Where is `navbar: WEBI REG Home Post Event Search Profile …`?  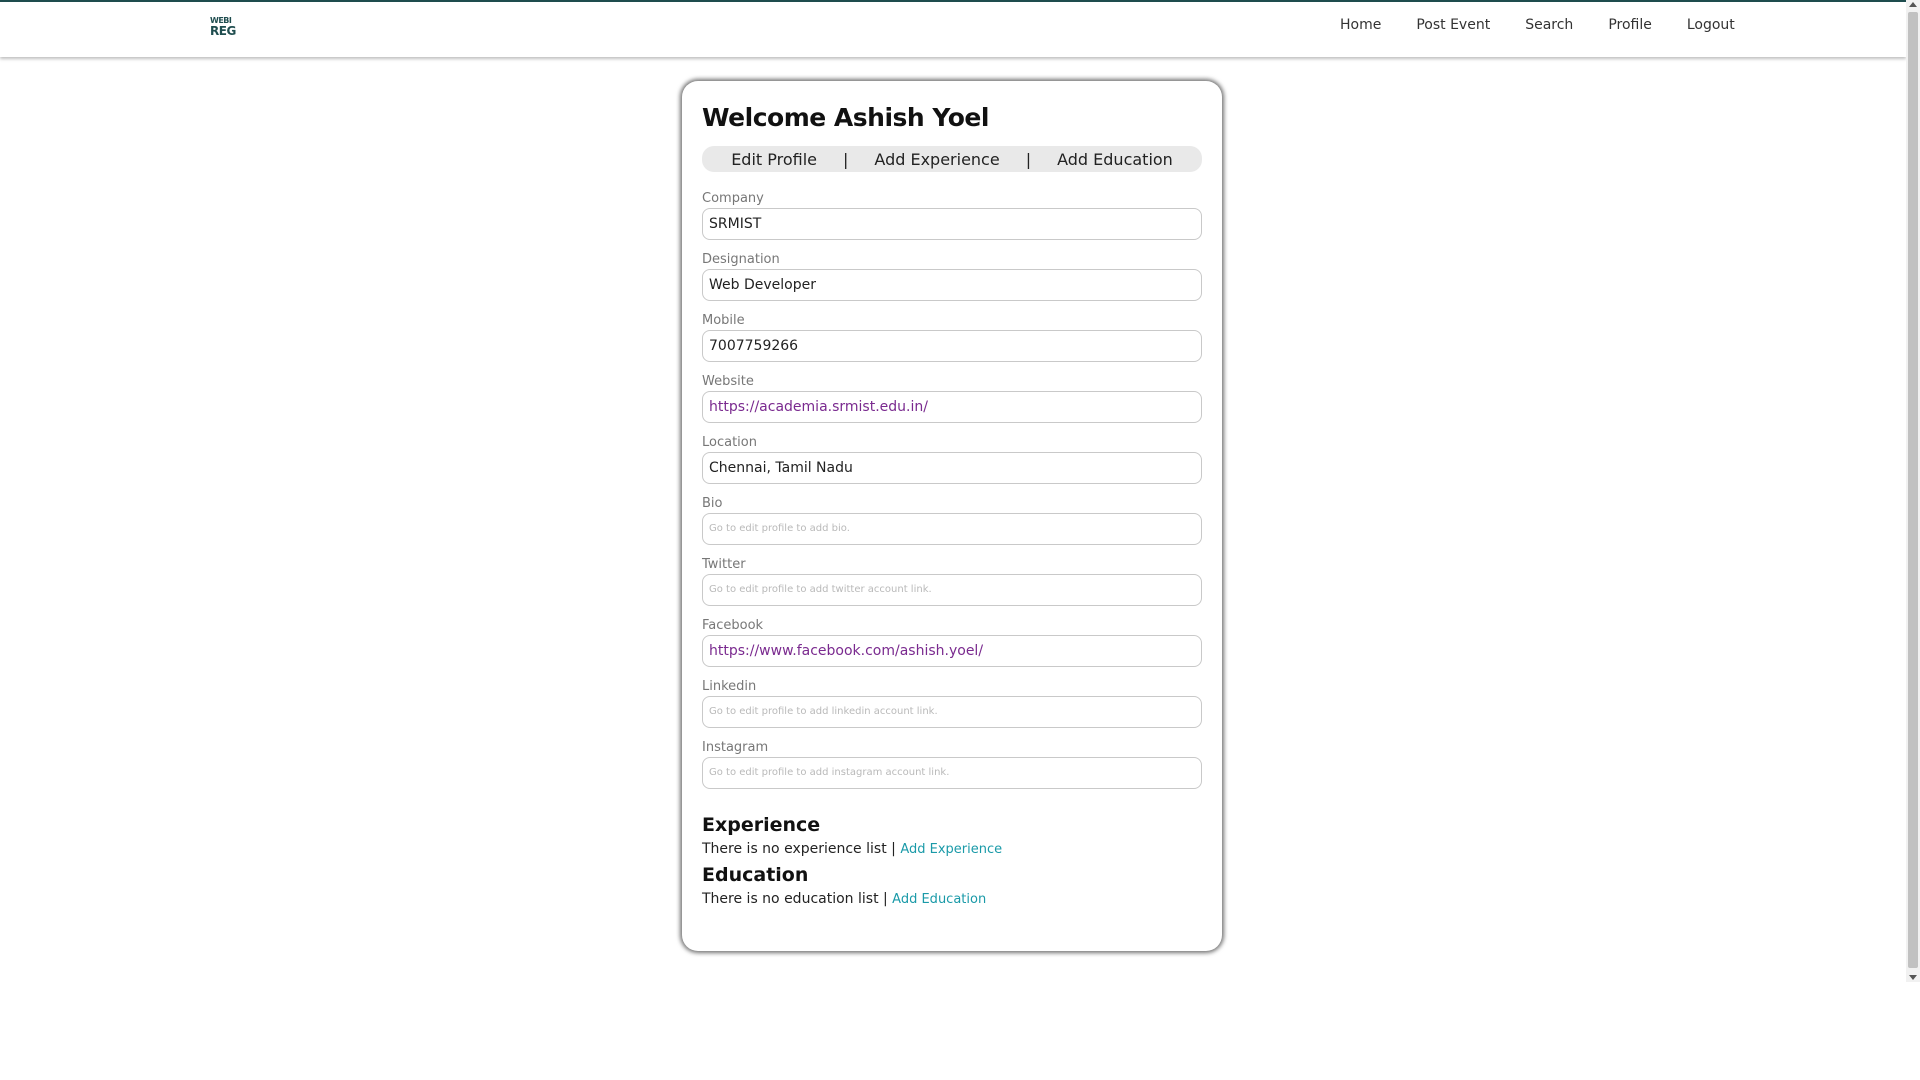
navbar: WEBI REG Home Post Event Search Profile … is located at coordinates (953, 29).